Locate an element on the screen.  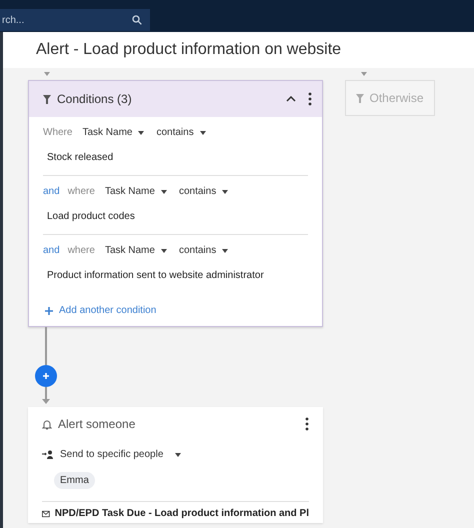
add-step-button is located at coordinates (46, 376).